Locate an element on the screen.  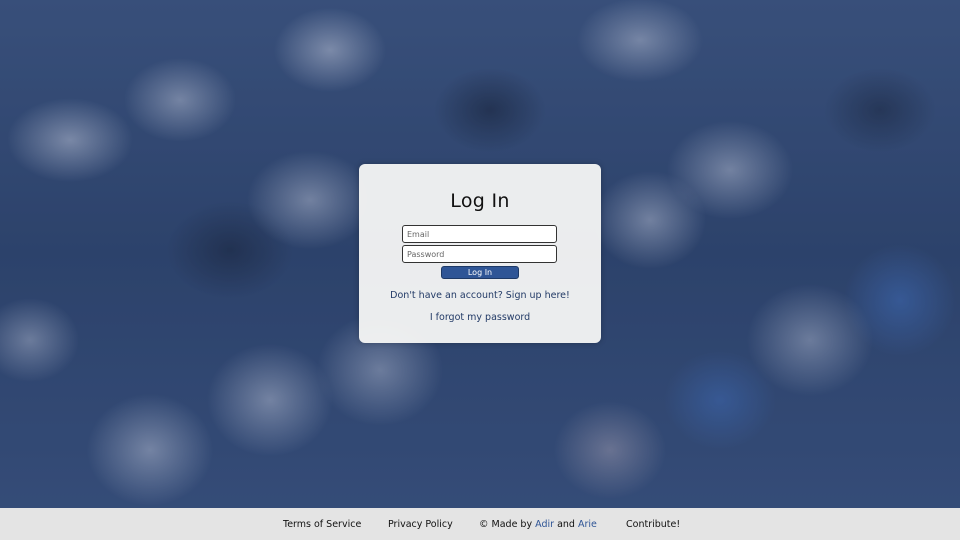
privacy-policy-link: Privacy Policy is located at coordinates (420, 524).